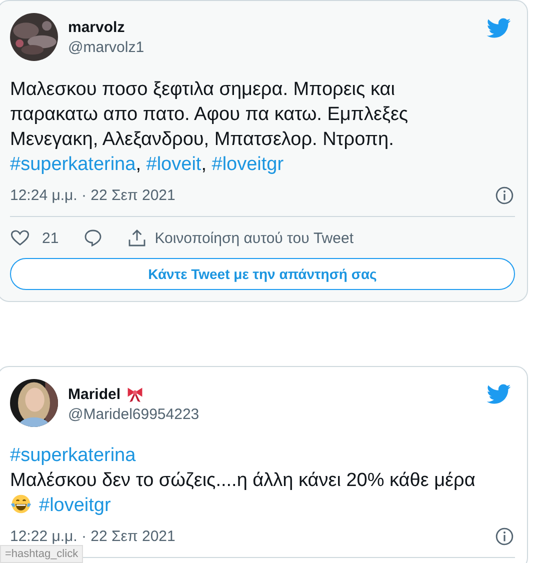  Describe the element at coordinates (94, 394) in the screenshot. I see `user-name: Maridel` at that location.